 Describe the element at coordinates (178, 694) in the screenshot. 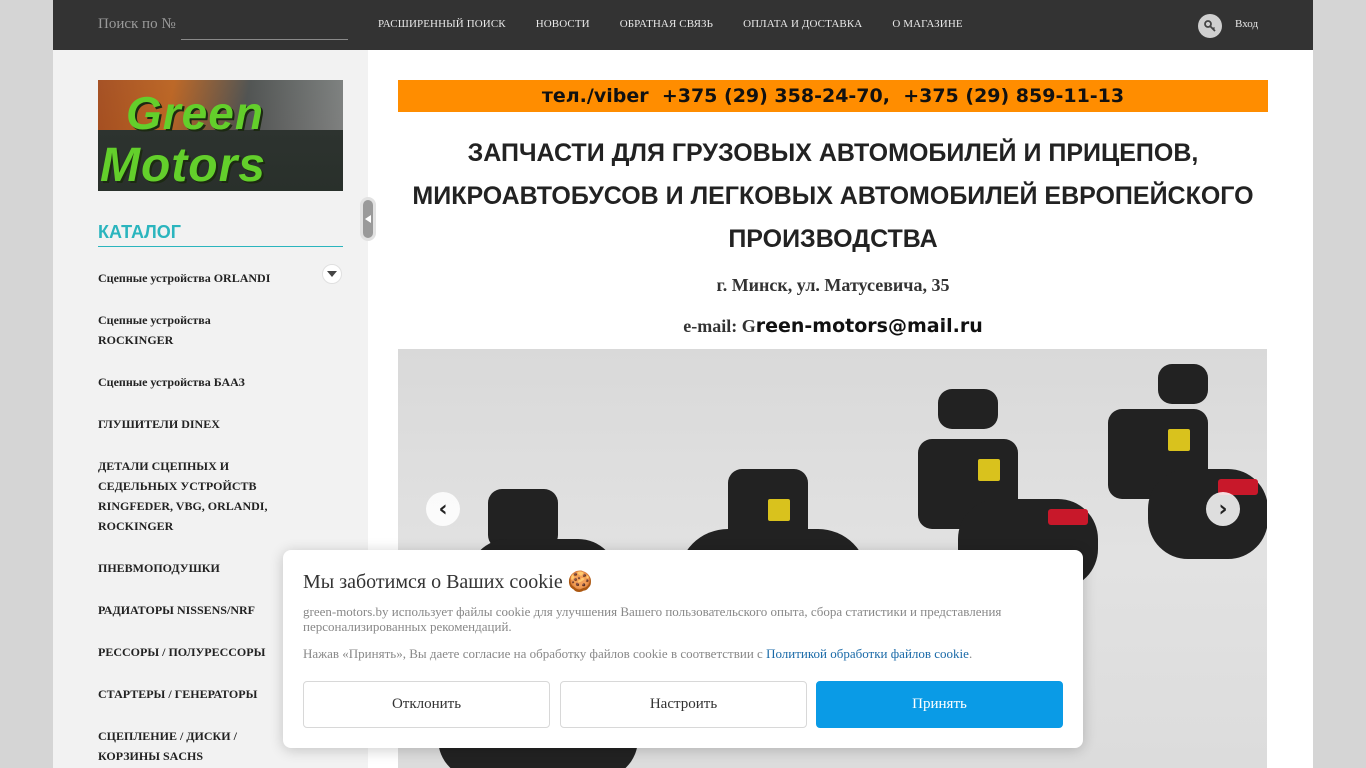

I see `catalog-item-label: СТАРТЕРЫ / ГЕНЕРАТОРЫ` at that location.